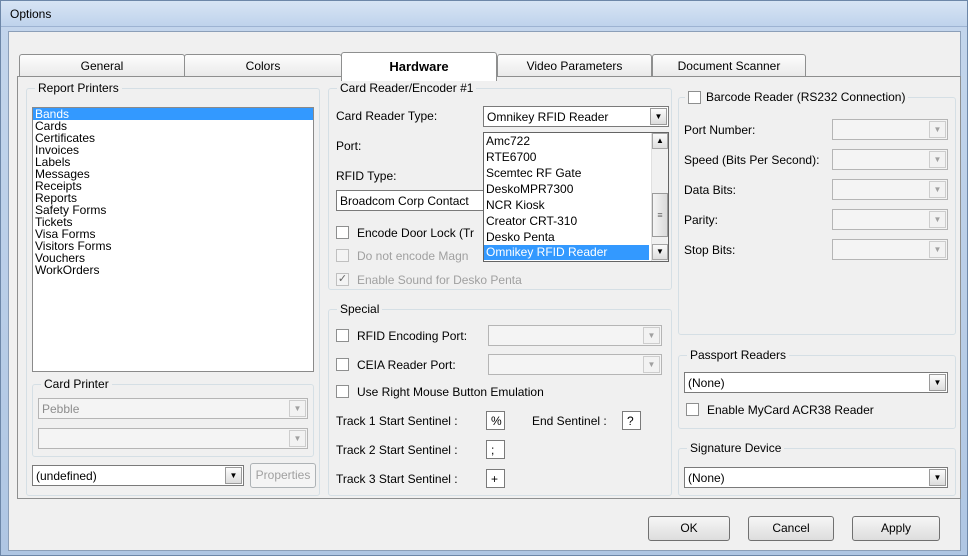 The image size is (968, 556). Describe the element at coordinates (706, 383) in the screenshot. I see `passport-reader-value: (None)` at that location.